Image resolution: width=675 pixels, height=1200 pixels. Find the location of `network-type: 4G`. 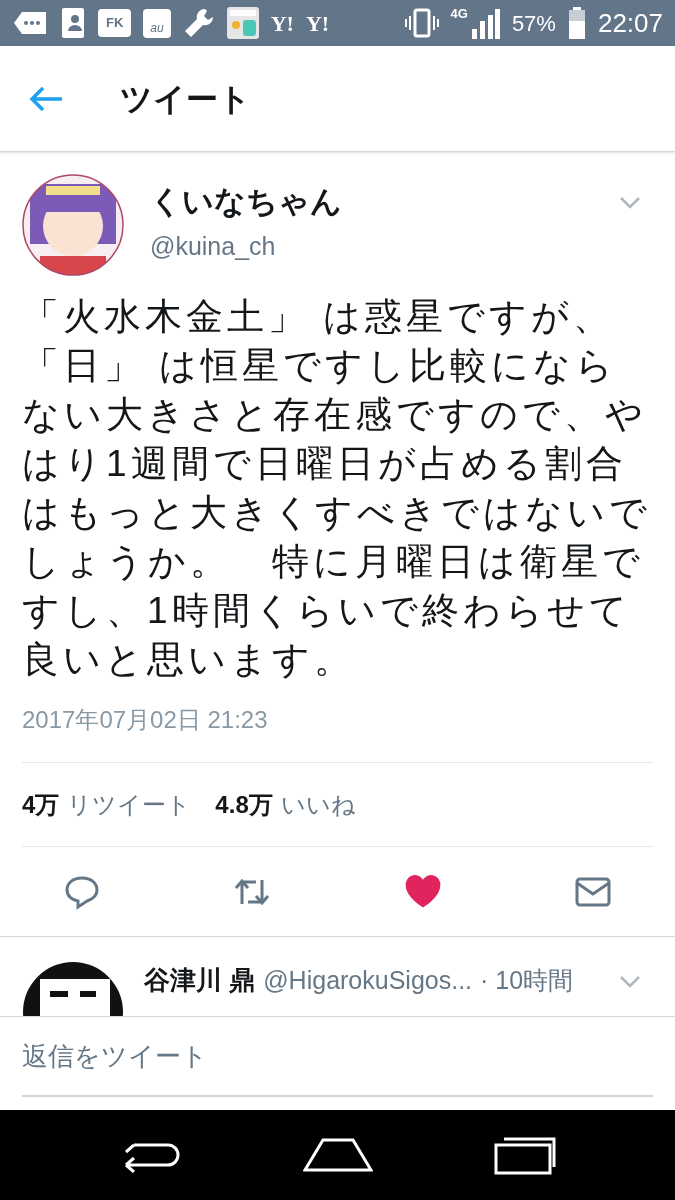

network-type: 4G is located at coordinates (459, 14).